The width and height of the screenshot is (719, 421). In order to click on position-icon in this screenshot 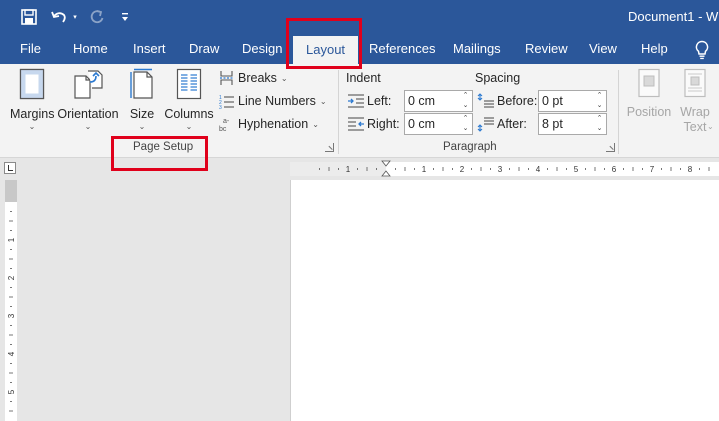, I will do `click(649, 84)`.